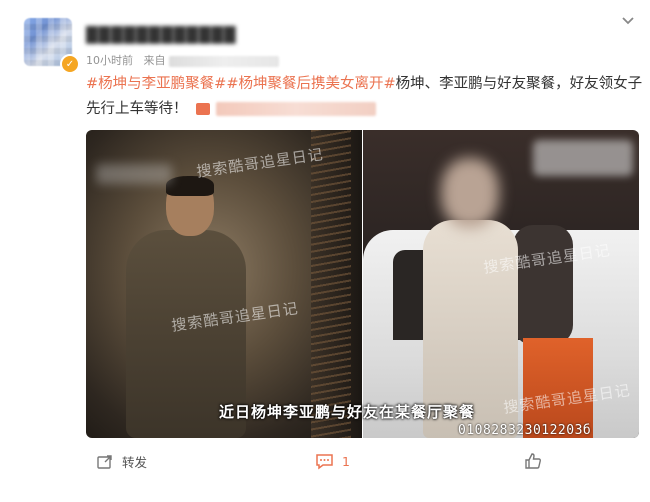  I want to click on like-button, so click(537, 461).